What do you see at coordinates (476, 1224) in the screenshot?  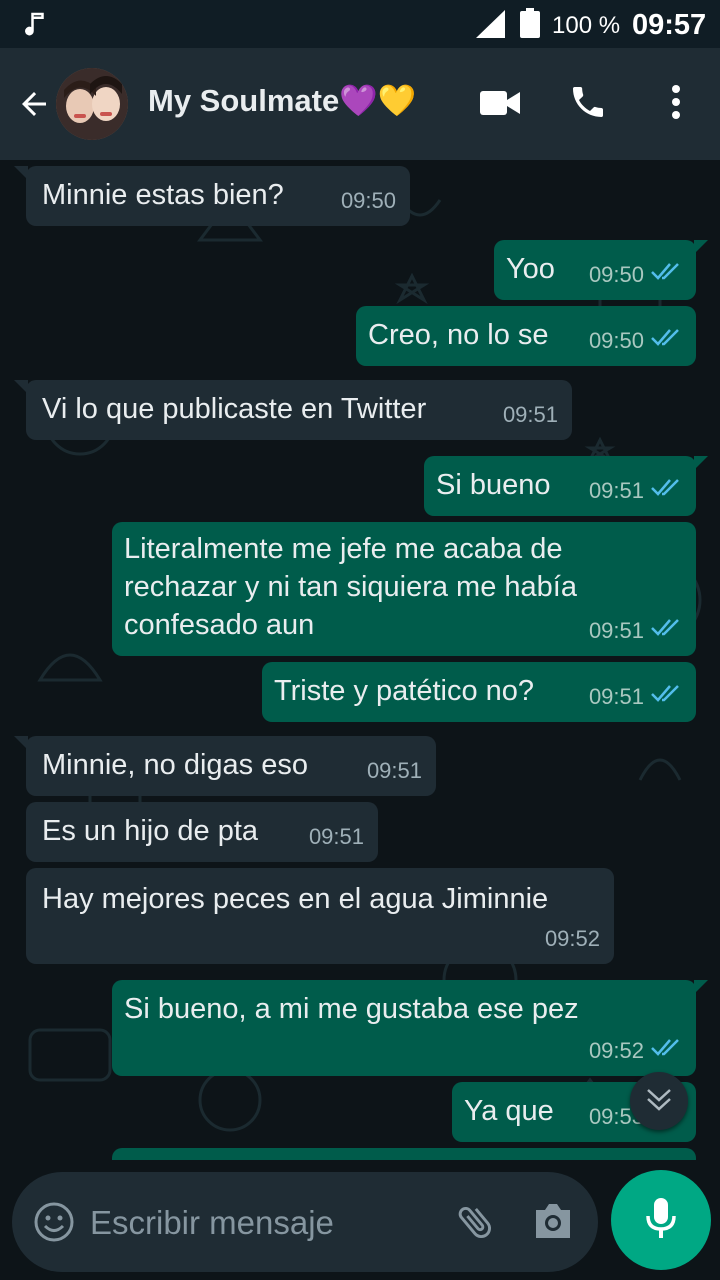 I see `attach-icon` at bounding box center [476, 1224].